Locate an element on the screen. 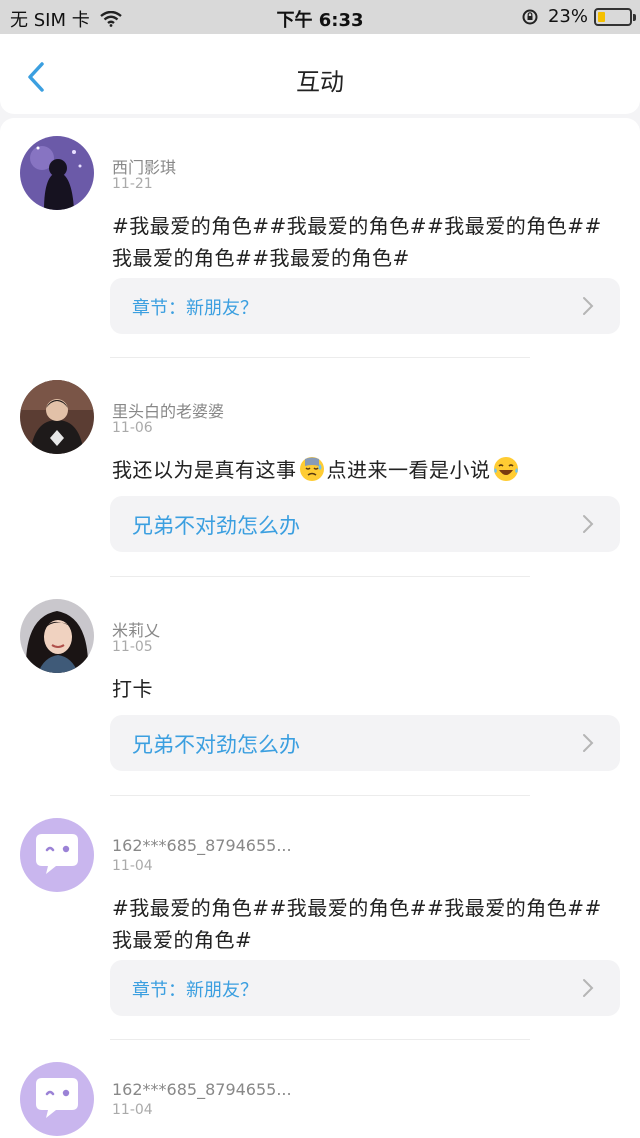 The width and height of the screenshot is (640, 1138). post-date: 11-05 is located at coordinates (132, 647).